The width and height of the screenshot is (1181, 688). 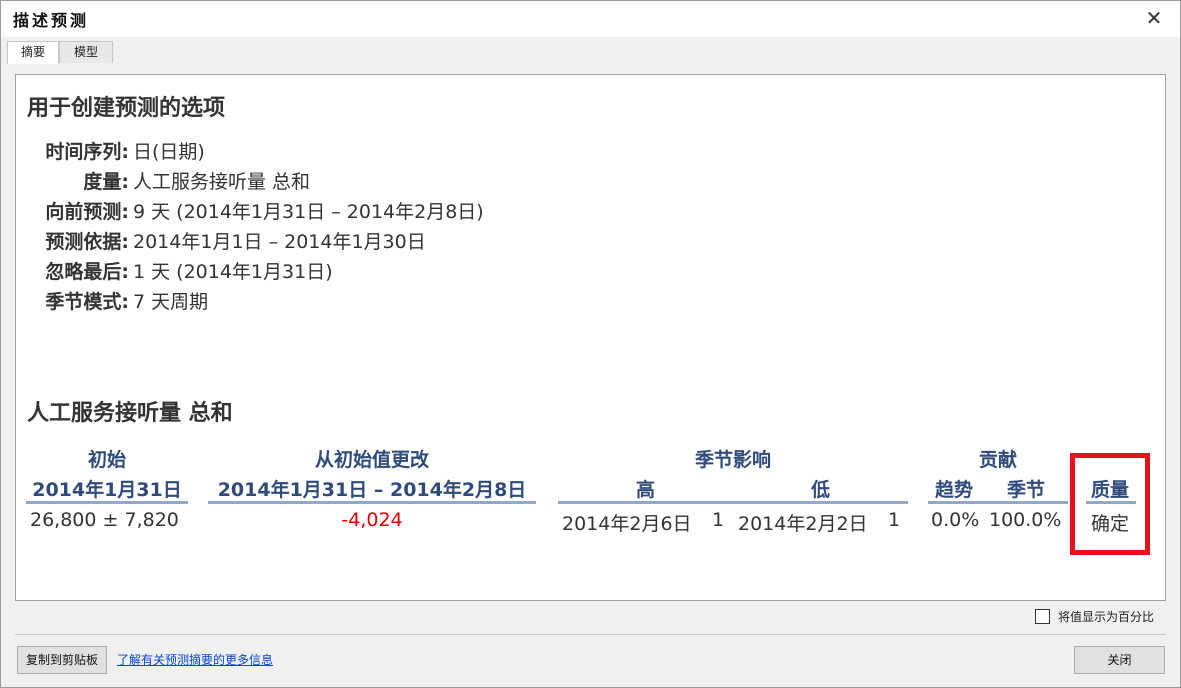 What do you see at coordinates (627, 524) in the screenshot?
I see `seasonal-high-date: 2014年2月6日` at bounding box center [627, 524].